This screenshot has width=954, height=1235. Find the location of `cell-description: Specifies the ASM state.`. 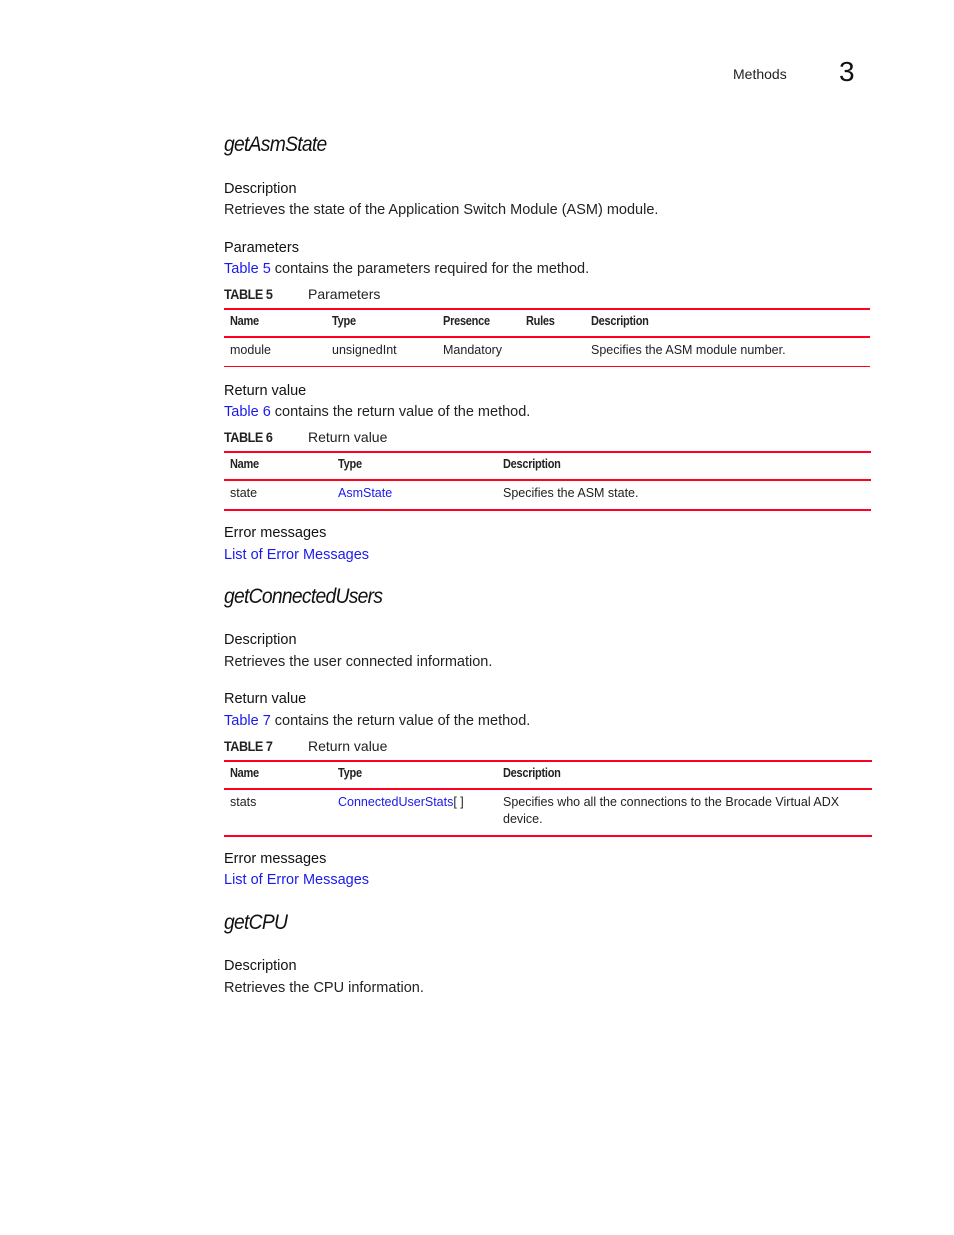

cell-description: Specifies the ASM state. is located at coordinates (684, 495).